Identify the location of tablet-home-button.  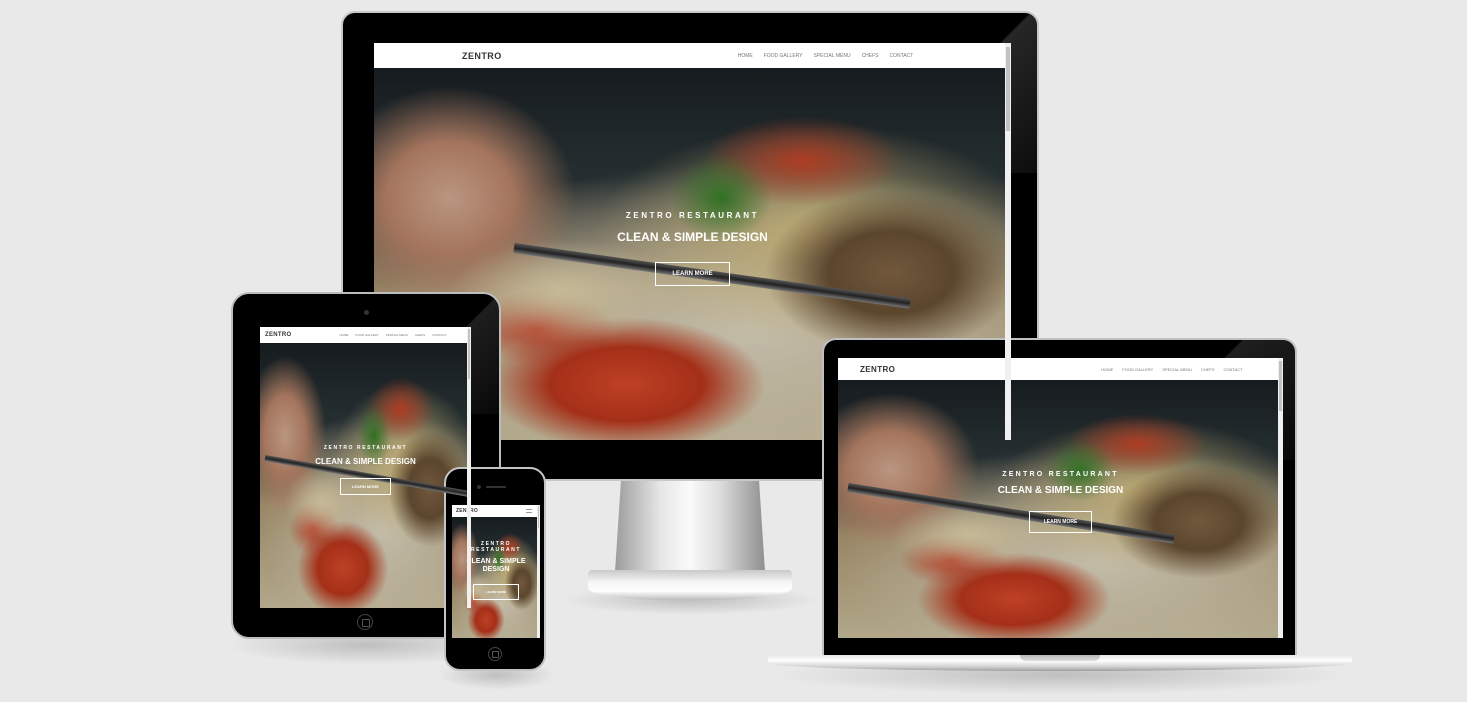
(365, 622).